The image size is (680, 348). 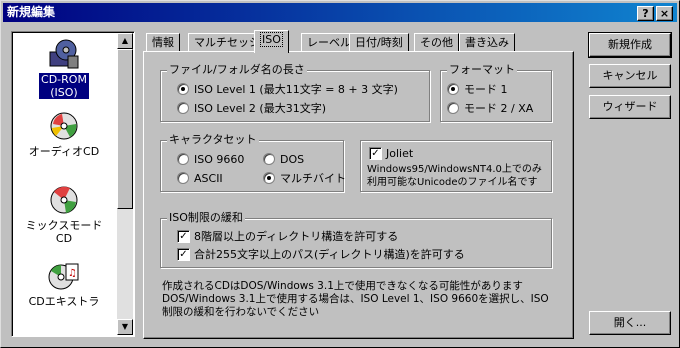 I want to click on joliet-checkbox: ✓ Joliet, so click(x=391, y=153).